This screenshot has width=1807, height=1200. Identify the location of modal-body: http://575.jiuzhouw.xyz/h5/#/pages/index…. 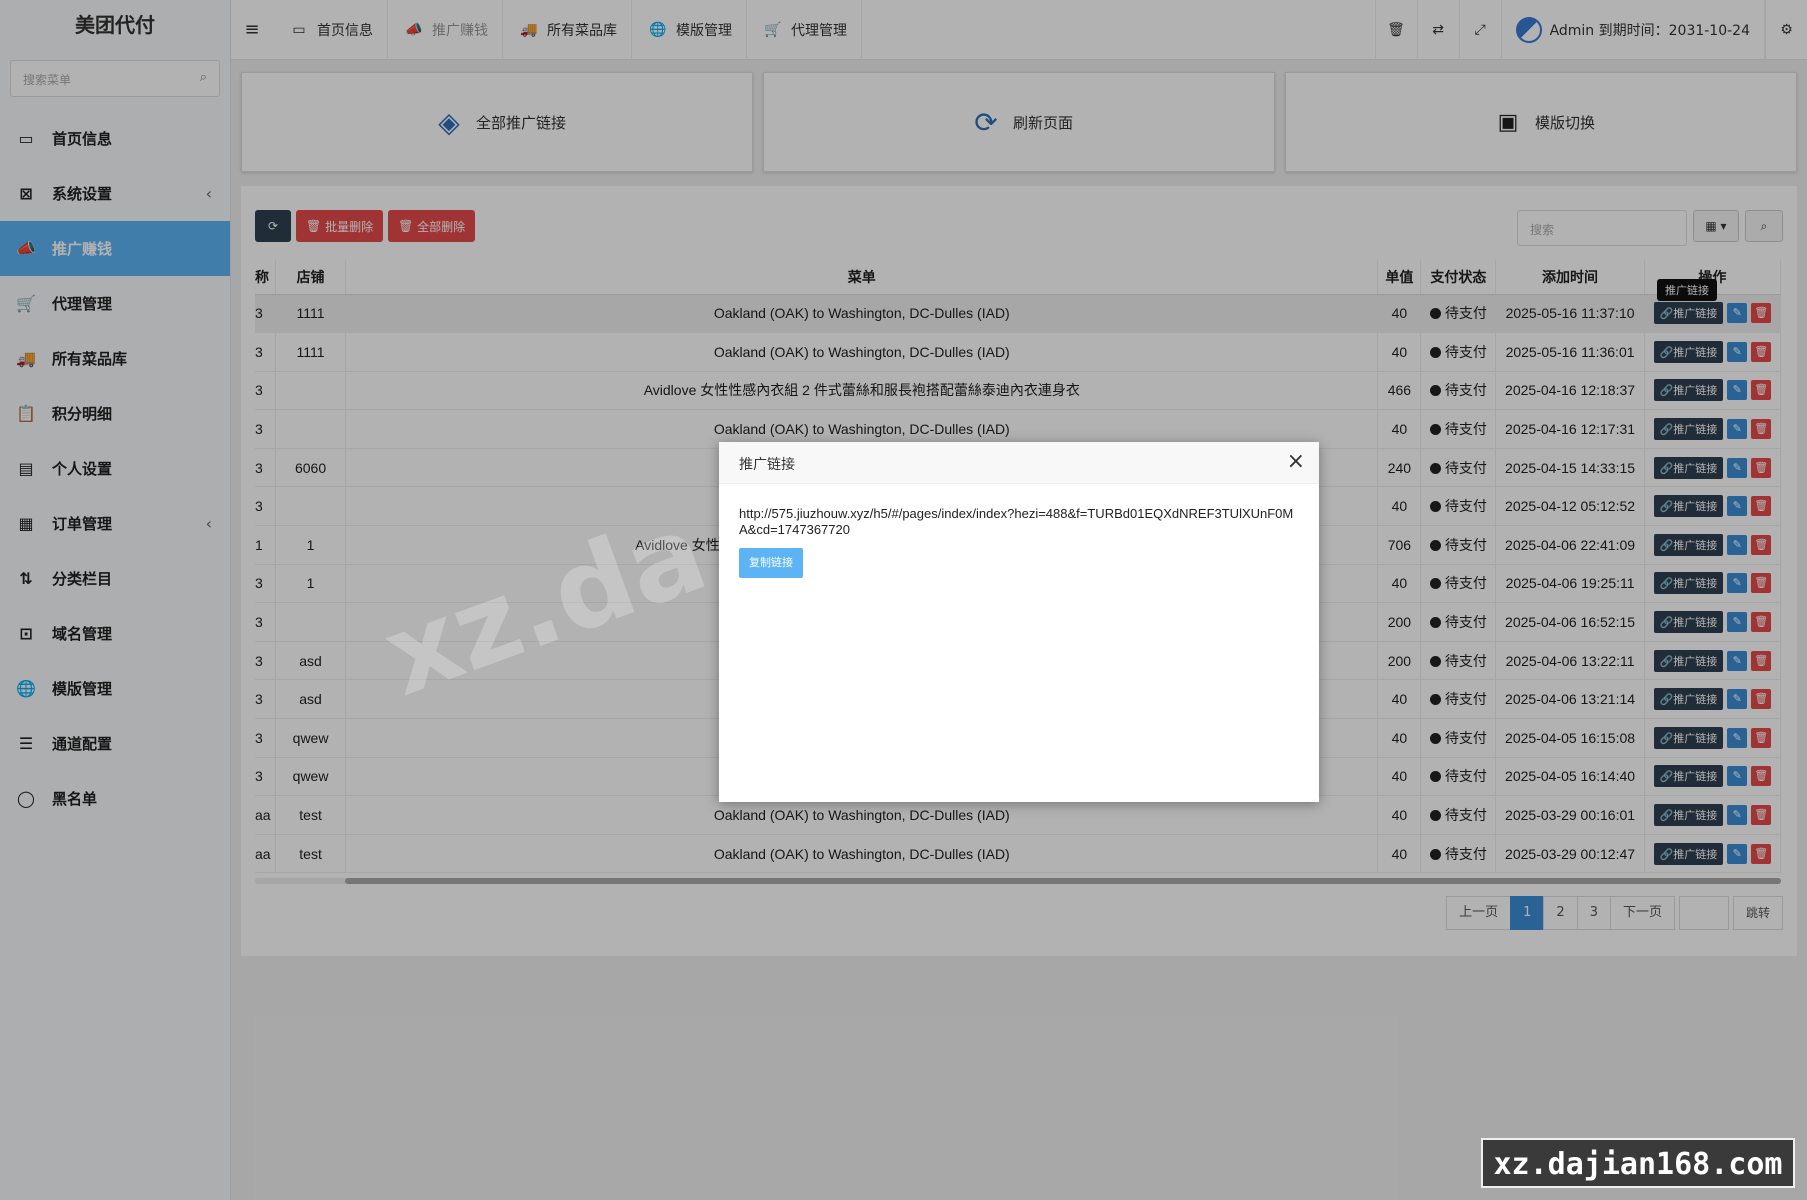
(1019, 542).